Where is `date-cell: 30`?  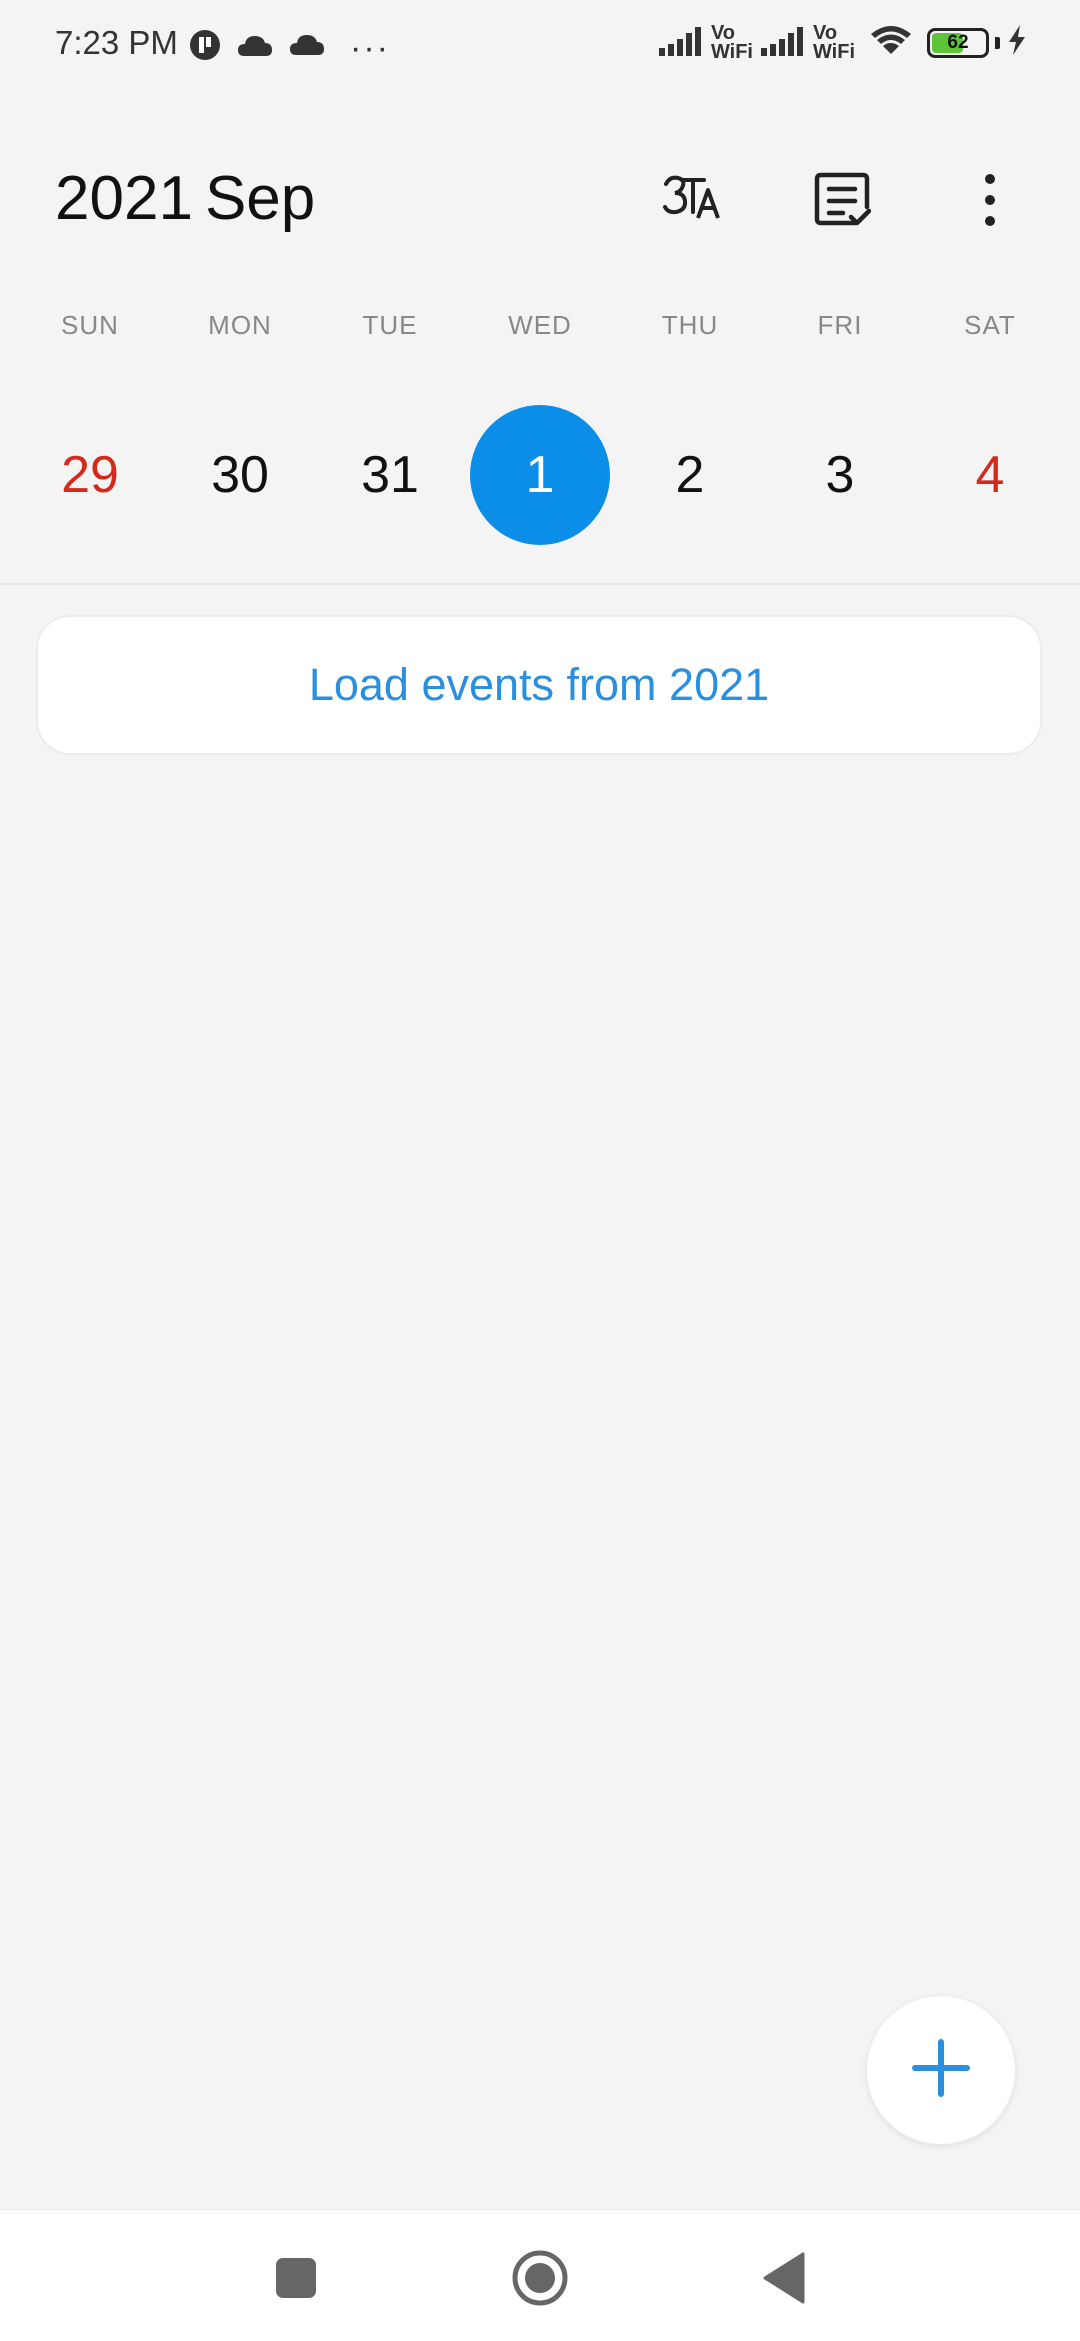 date-cell: 30 is located at coordinates (240, 475).